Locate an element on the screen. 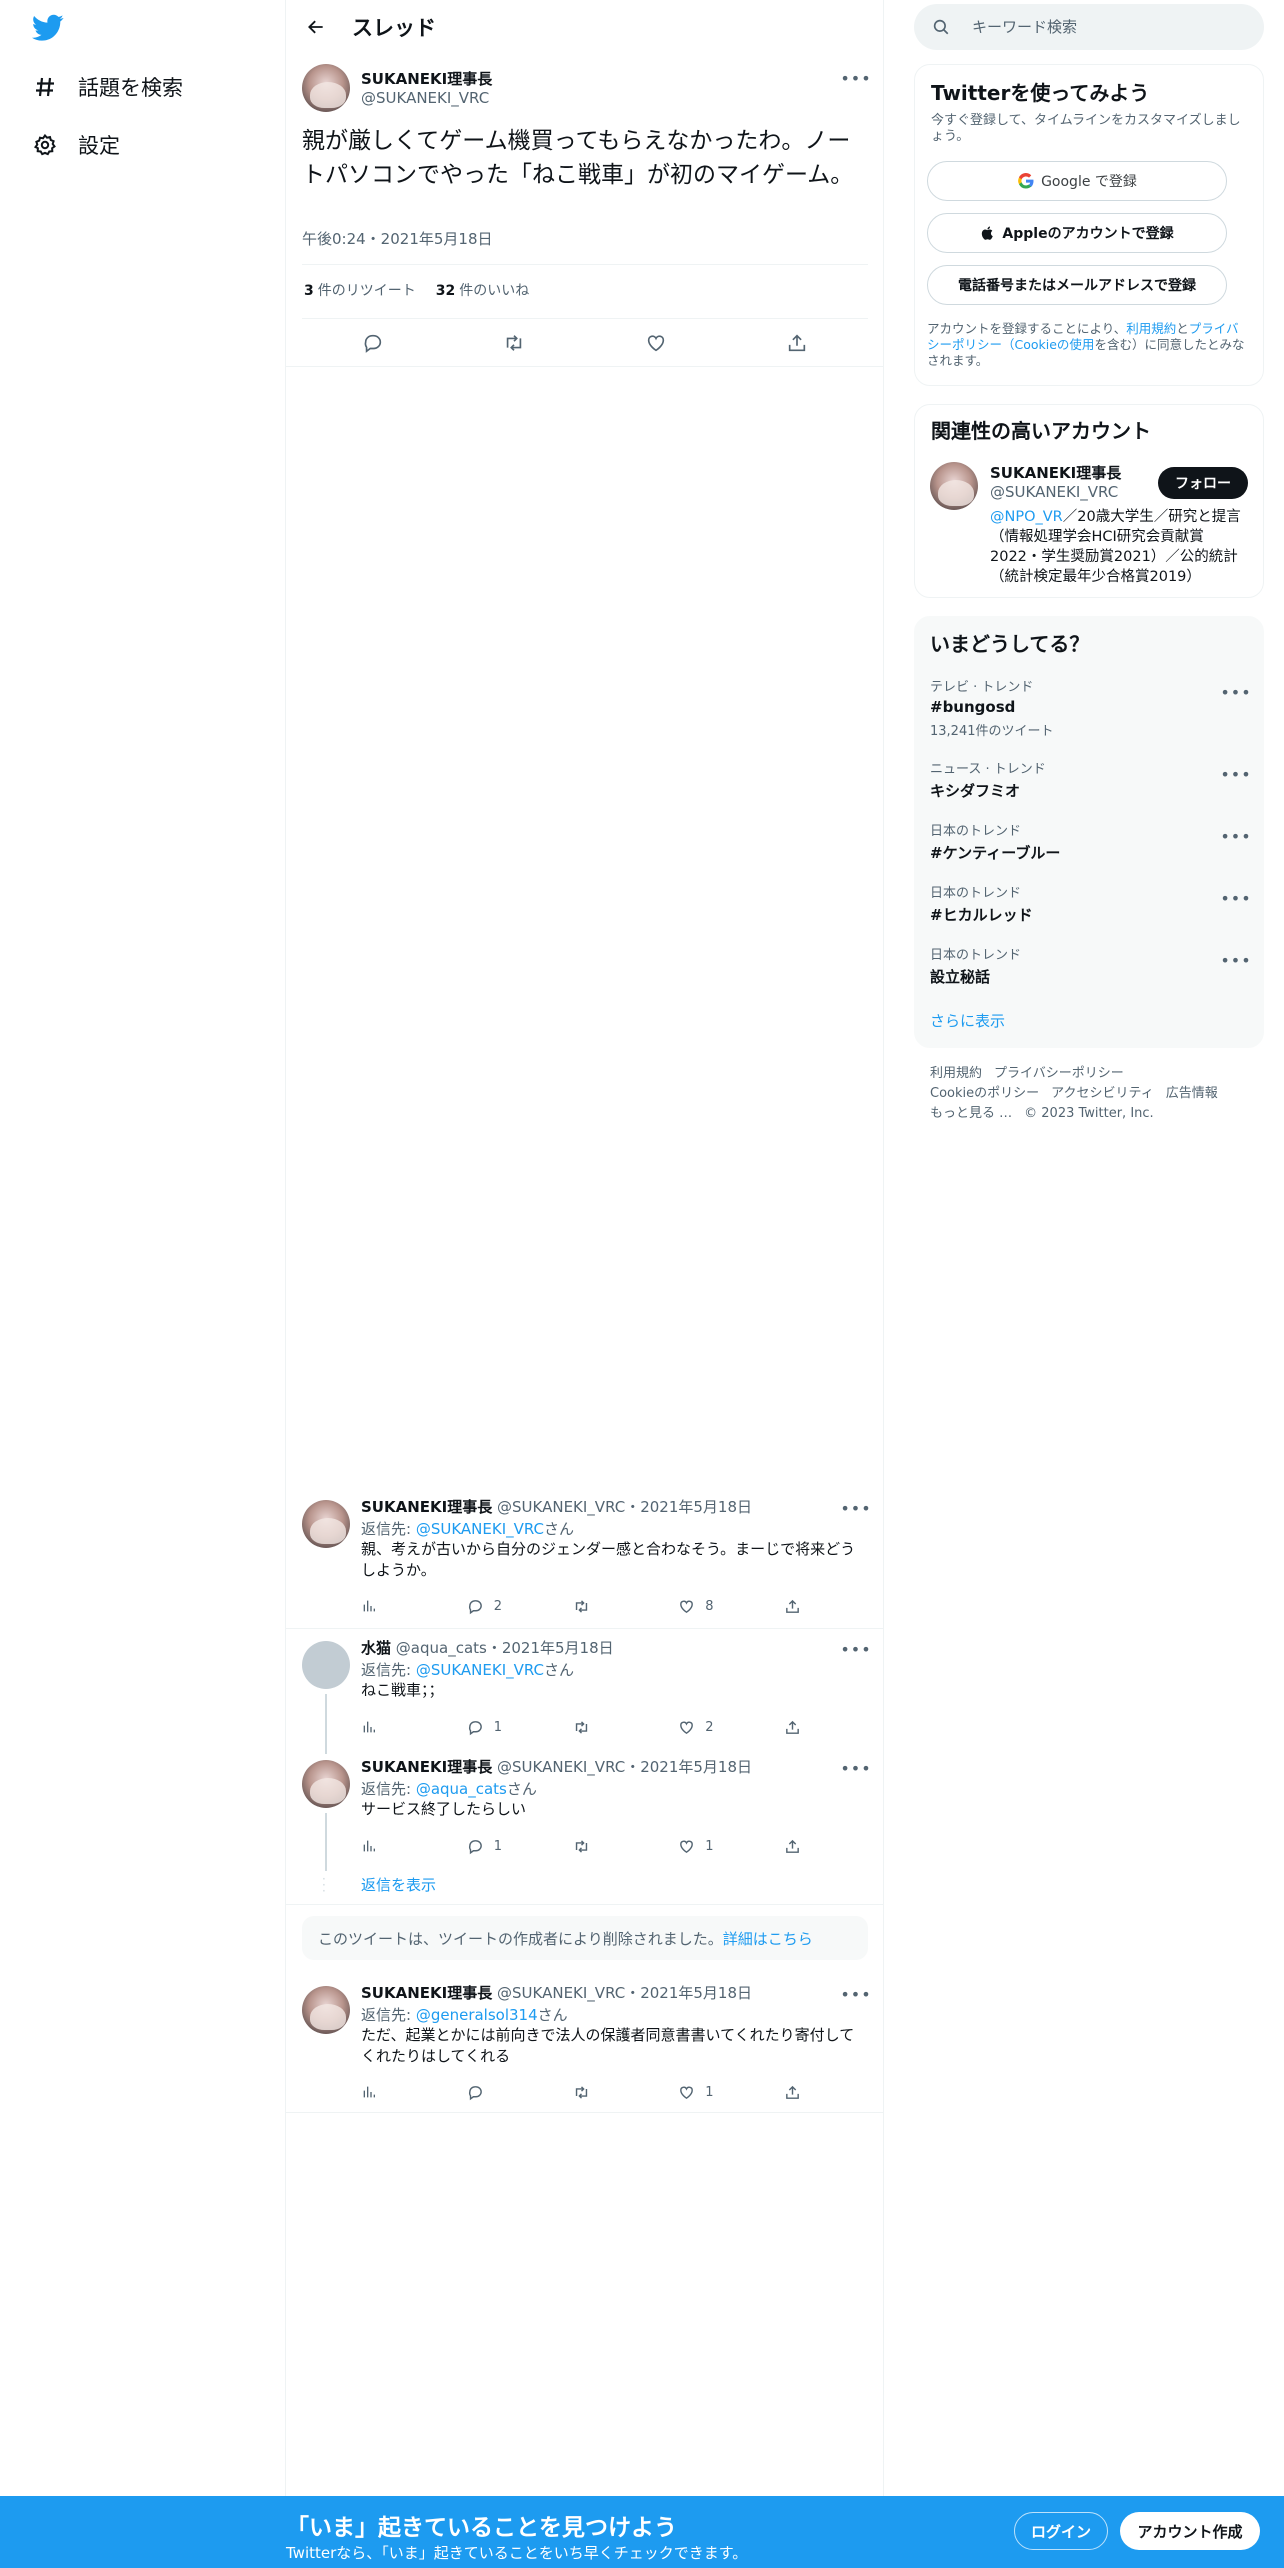 Image resolution: width=1284 pixels, height=2568 pixels. relevant-account-handle: @SUKANEKI_VRC is located at coordinates (1054, 492).